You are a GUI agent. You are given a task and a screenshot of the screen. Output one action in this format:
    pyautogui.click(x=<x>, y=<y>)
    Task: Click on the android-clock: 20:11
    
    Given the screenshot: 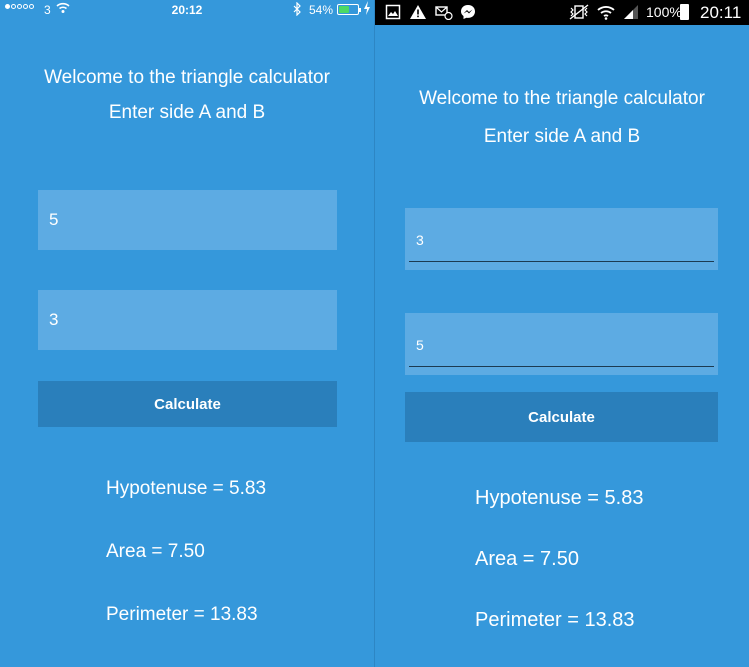 What is the action you would take?
    pyautogui.click(x=721, y=12)
    